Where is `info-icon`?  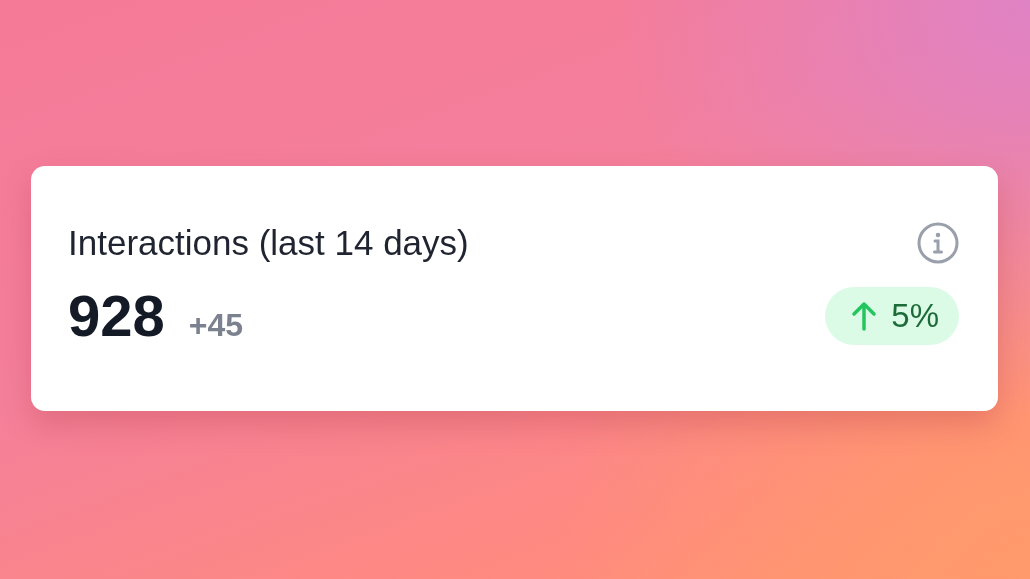
info-icon is located at coordinates (938, 243).